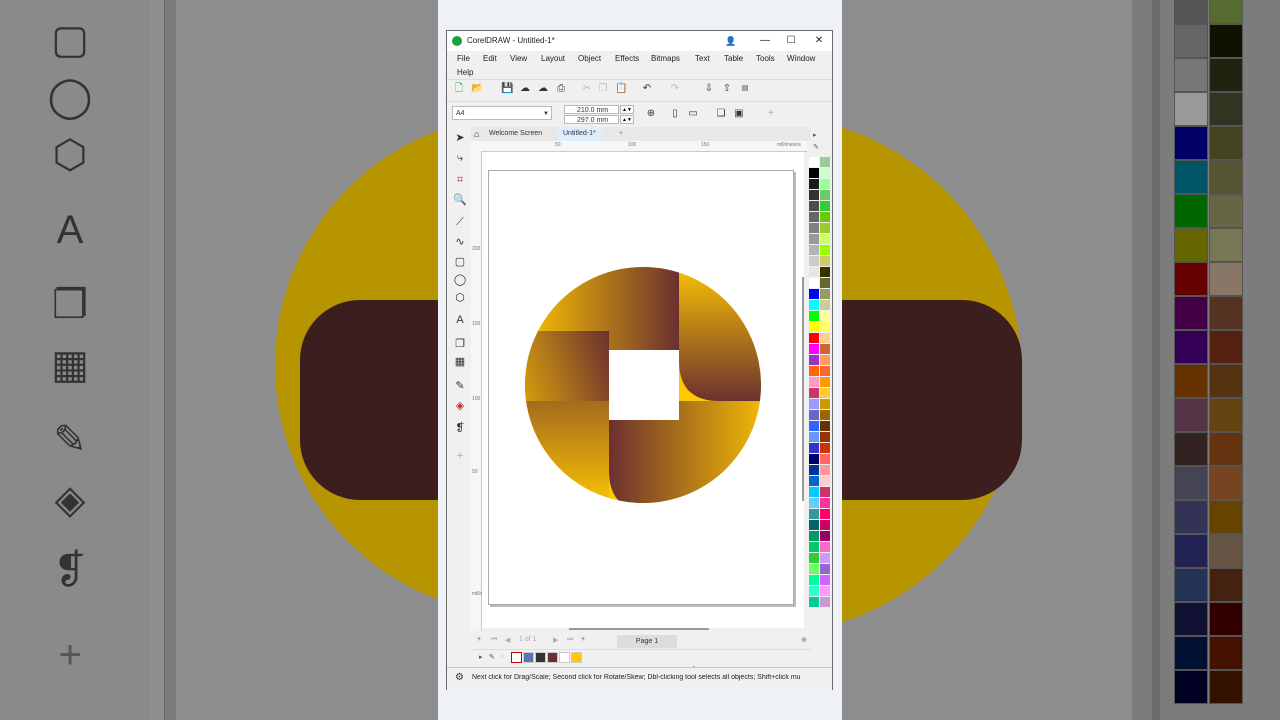 Image resolution: width=1280 pixels, height=720 pixels. I want to click on palette-scroll-up-icon: ▸, so click(816, 135).